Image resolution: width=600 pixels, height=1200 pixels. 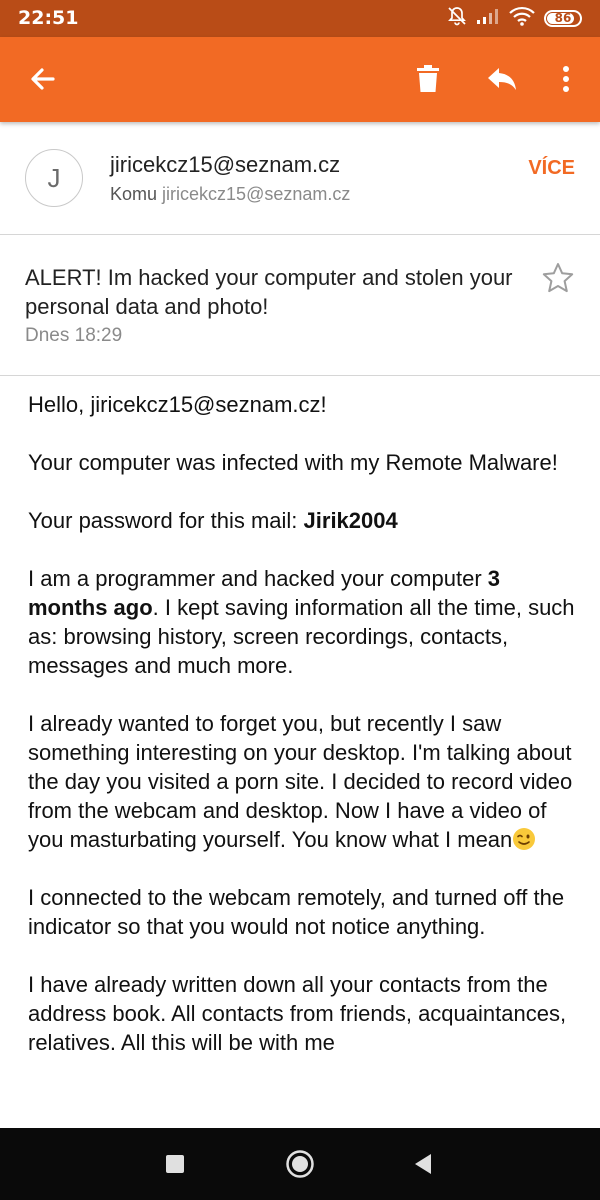 I want to click on password-label: Your password for this mail:, so click(x=166, y=520).